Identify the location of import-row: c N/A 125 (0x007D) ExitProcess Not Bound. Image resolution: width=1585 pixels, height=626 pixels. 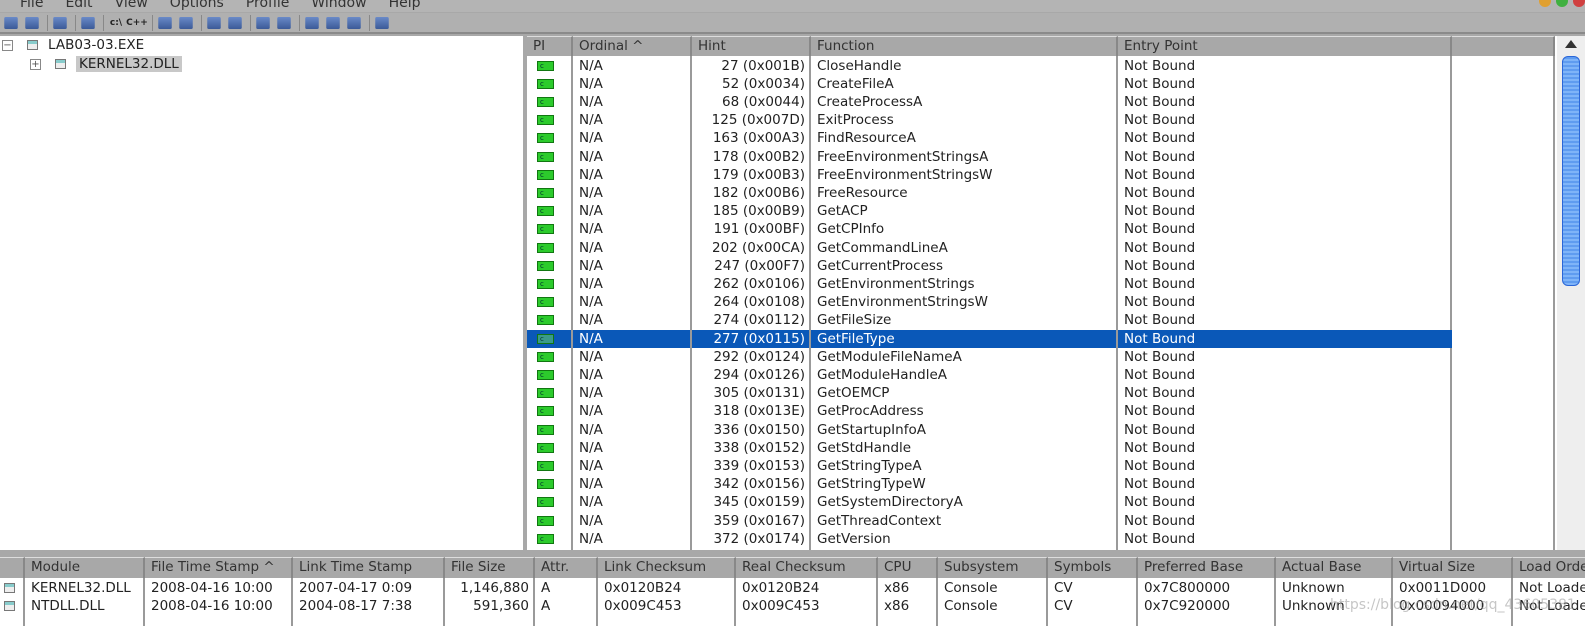
(1056, 120).